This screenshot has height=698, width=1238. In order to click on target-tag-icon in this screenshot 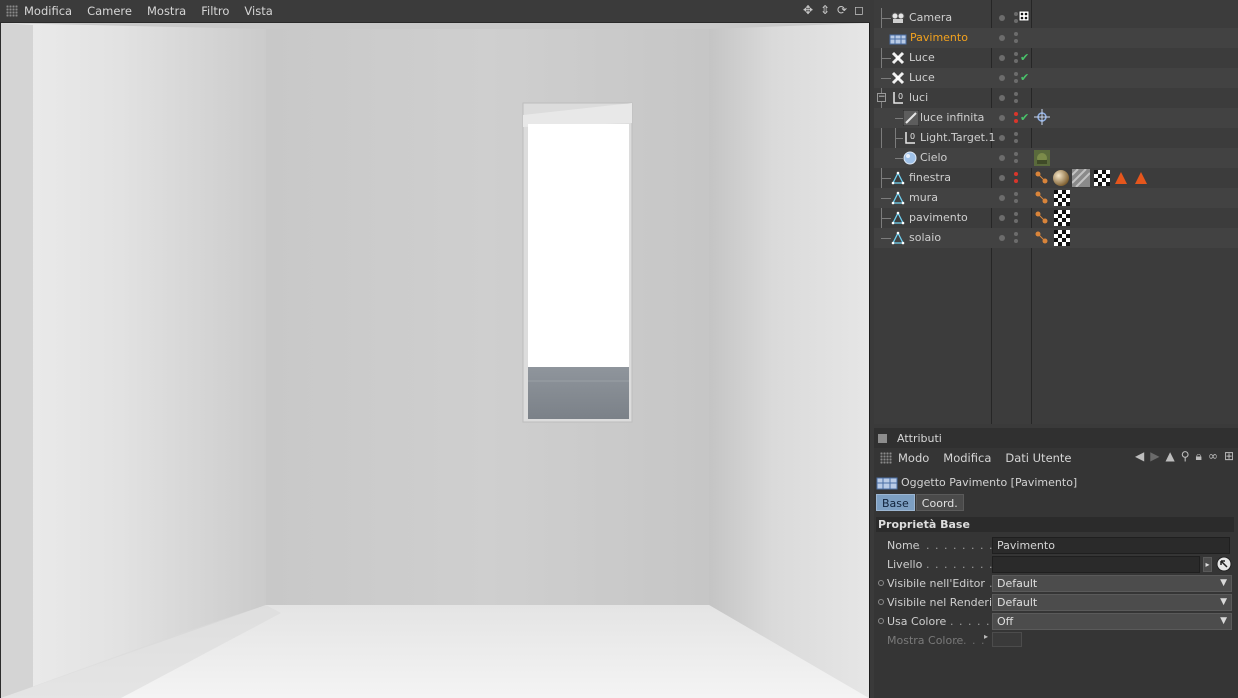, I will do `click(1024, 16)`.